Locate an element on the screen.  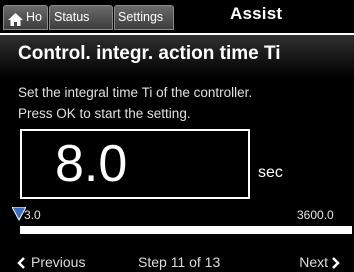
footer-nav: Previous Step 11 of 13 Next is located at coordinates (177, 261).